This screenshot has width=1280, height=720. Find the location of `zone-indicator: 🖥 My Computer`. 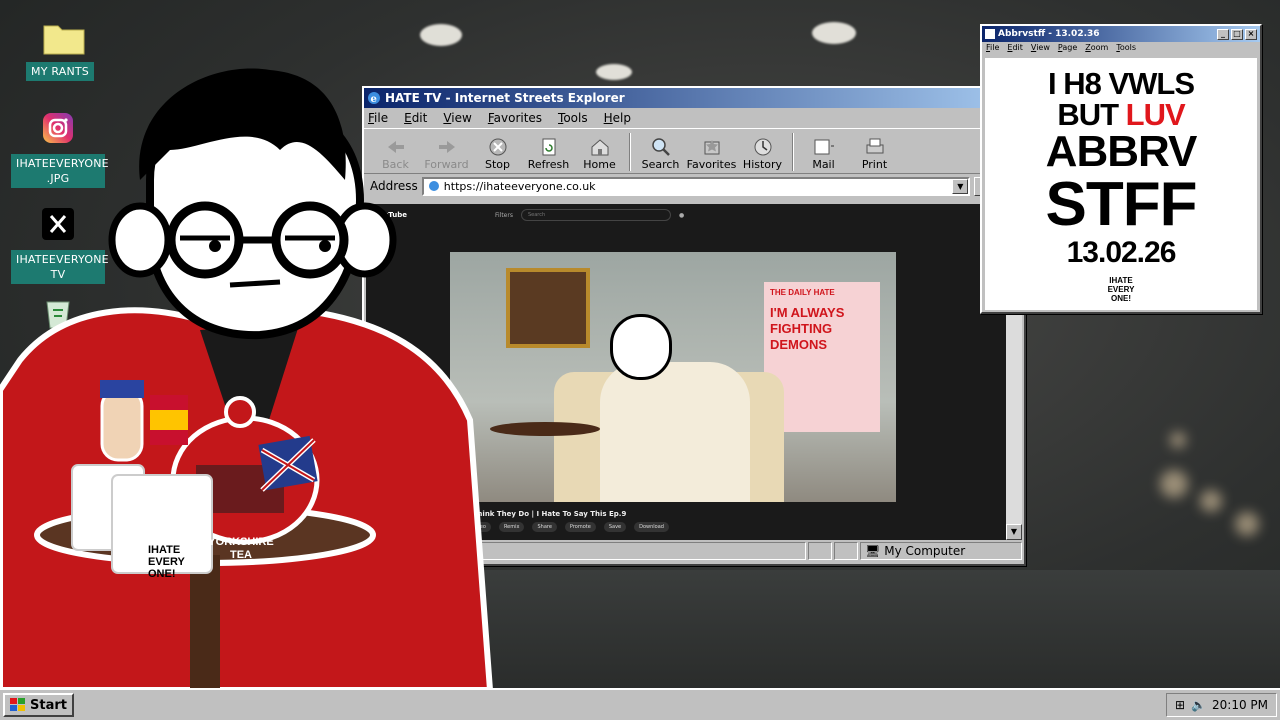

zone-indicator: 🖥 My Computer is located at coordinates (941, 551).